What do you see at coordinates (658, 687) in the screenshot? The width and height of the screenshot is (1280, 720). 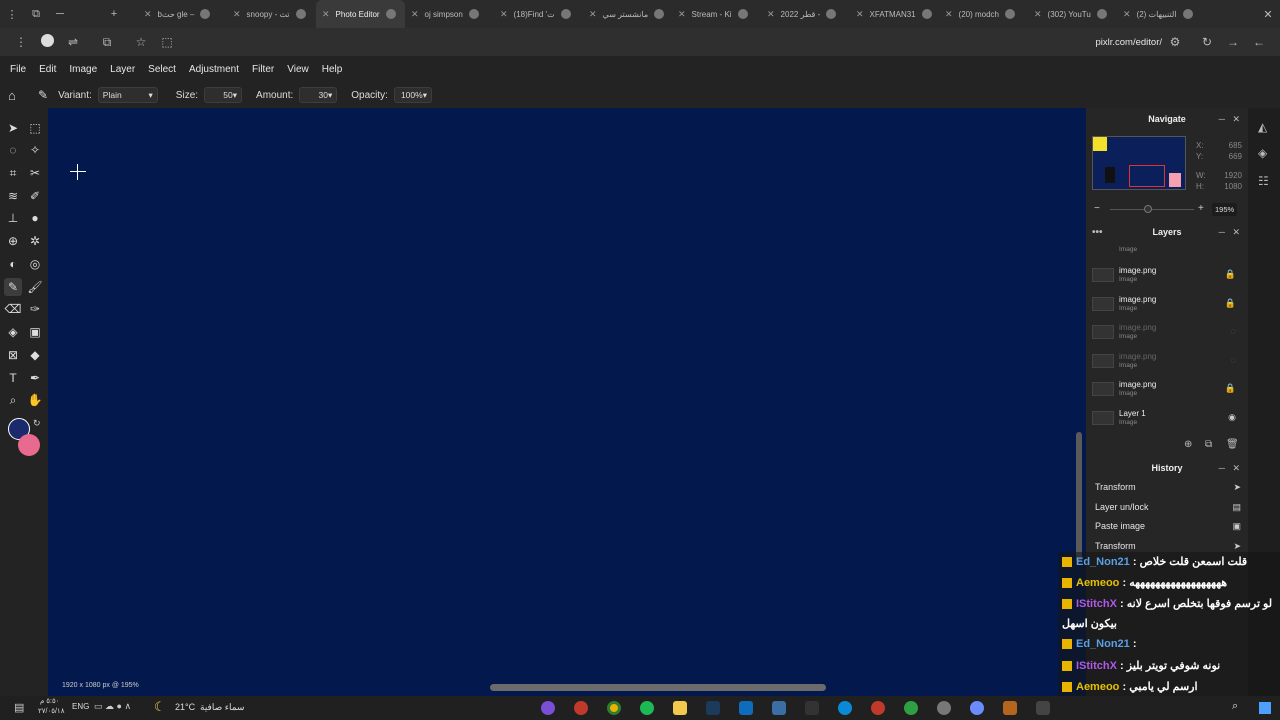 I see `horizontal-scrollbar` at bounding box center [658, 687].